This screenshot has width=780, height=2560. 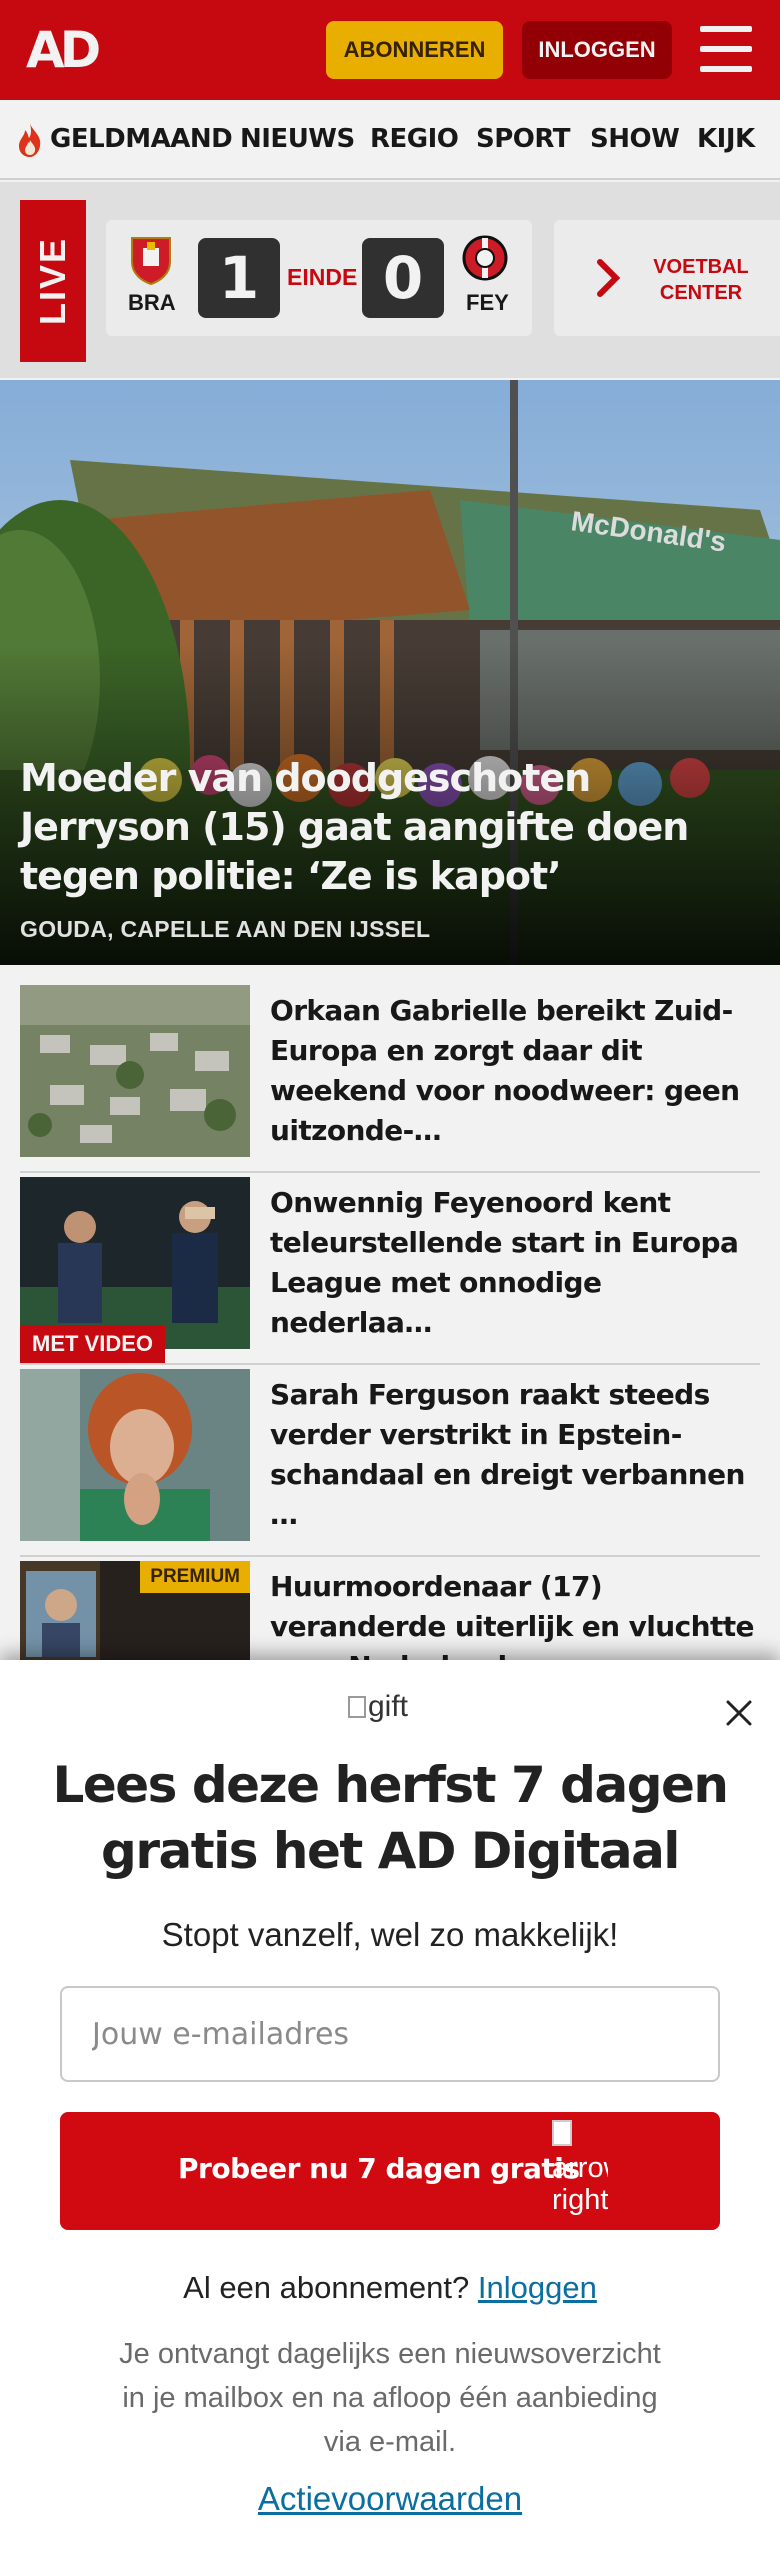 I want to click on login-link: Inloggen, so click(x=537, y=2287).